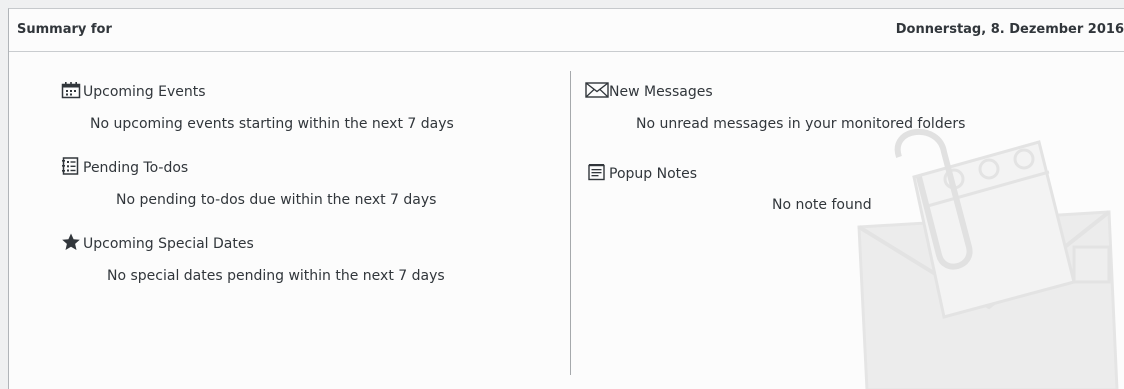 Image resolution: width=1124 pixels, height=389 pixels. I want to click on popup-notes-title: Popup Notes, so click(642, 173).